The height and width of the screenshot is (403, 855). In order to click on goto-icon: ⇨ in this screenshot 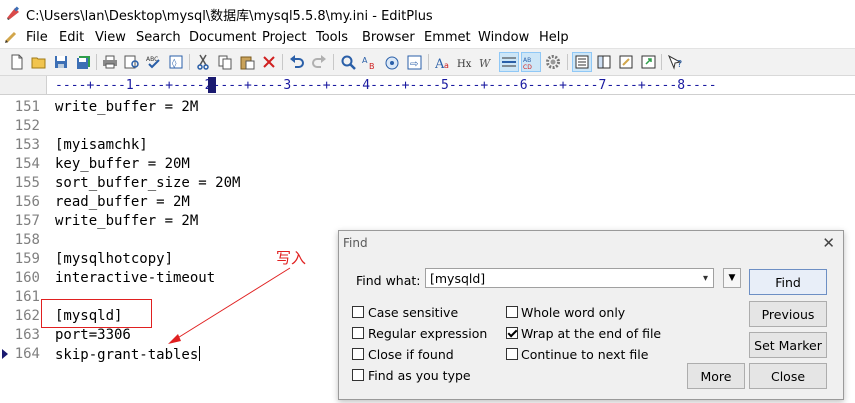, I will do `click(414, 62)`.